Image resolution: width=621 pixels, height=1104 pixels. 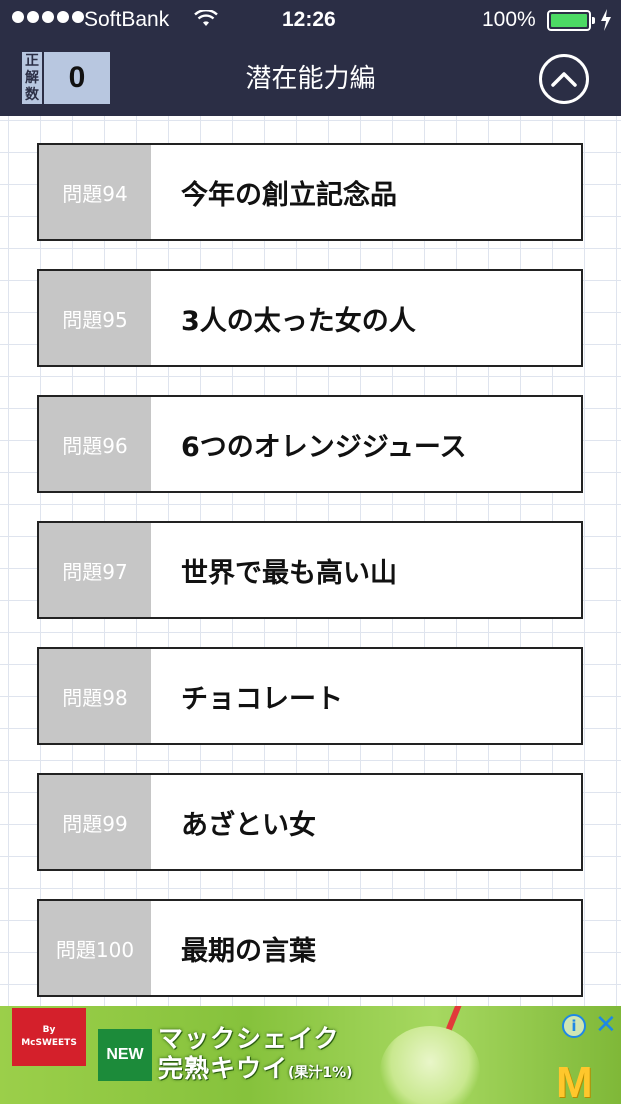 What do you see at coordinates (95, 696) in the screenshot?
I see `question-number: 問題98` at bounding box center [95, 696].